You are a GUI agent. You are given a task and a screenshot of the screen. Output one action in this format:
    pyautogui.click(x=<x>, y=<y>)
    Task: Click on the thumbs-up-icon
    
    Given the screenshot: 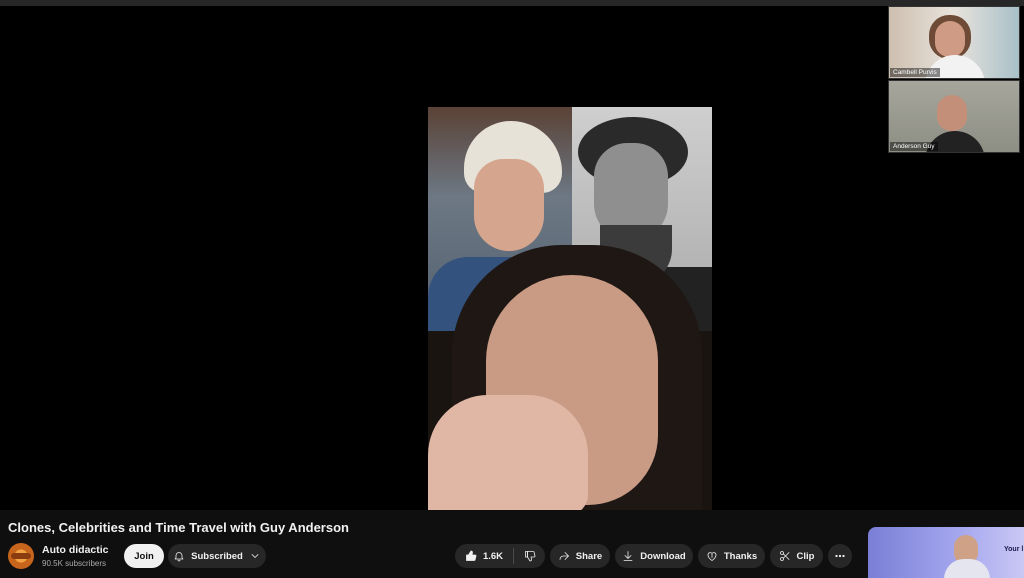 What is the action you would take?
    pyautogui.click(x=471, y=555)
    